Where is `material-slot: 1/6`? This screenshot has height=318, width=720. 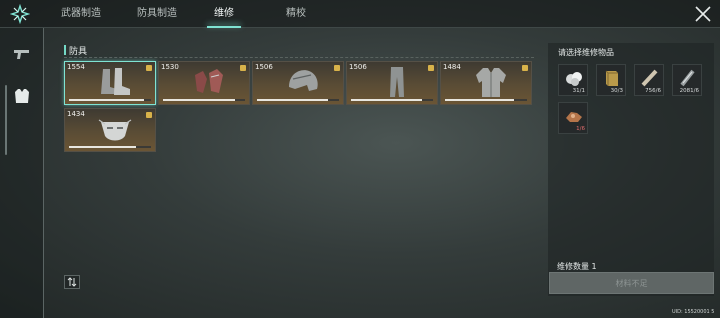
material-slot: 1/6 is located at coordinates (573, 118).